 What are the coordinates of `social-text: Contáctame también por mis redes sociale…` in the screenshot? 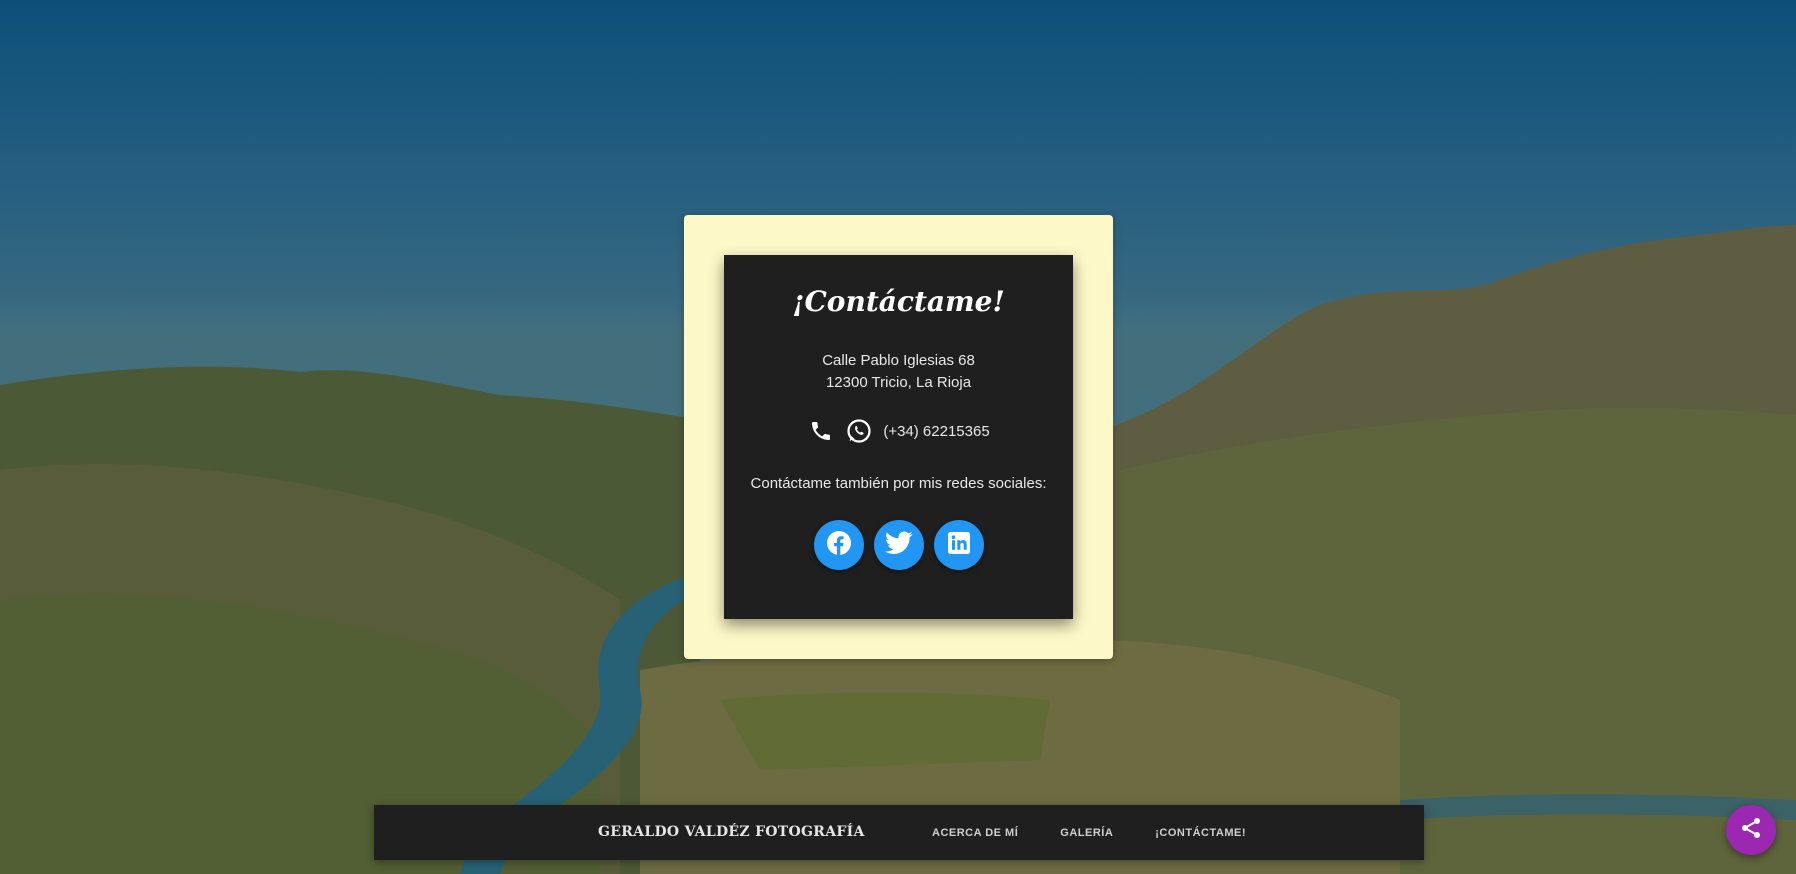 It's located at (898, 483).